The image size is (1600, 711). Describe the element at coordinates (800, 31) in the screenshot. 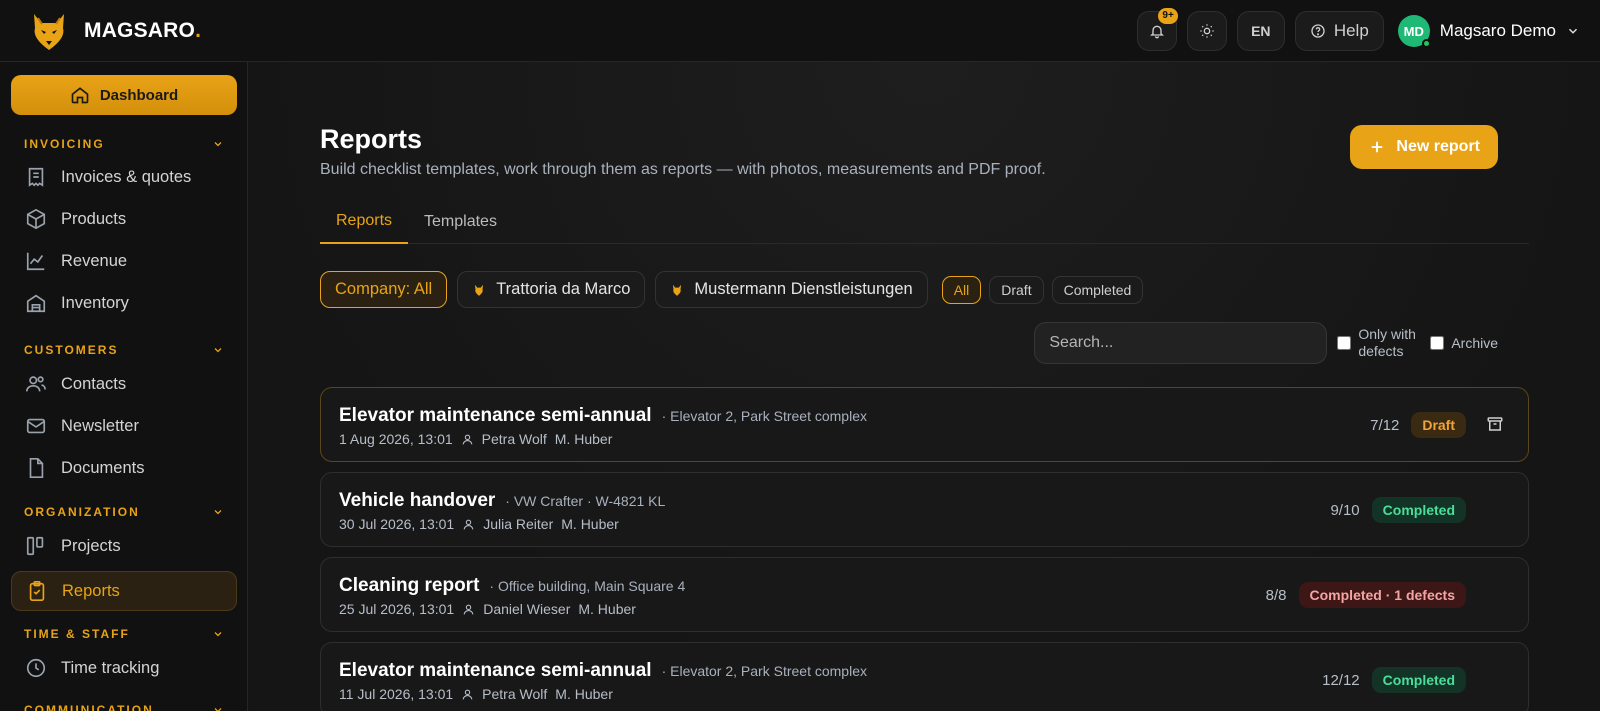

I see `top-bar: MAGSARO. 9+ EN Help MD Magsaro Demo` at that location.